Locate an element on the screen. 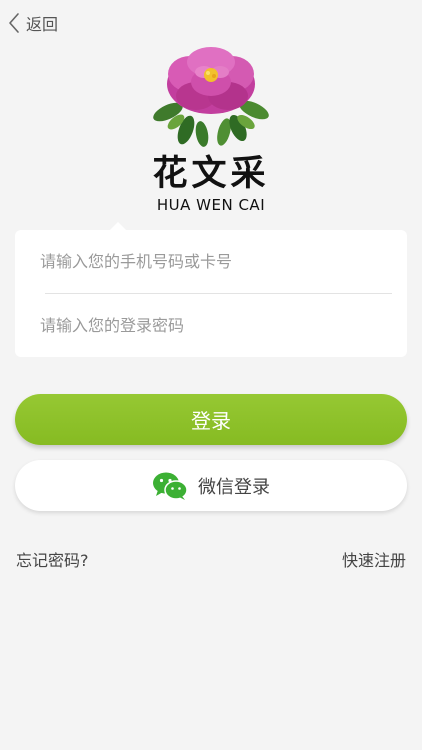 The width and height of the screenshot is (422, 750). brand-name-en: HUA WEN CAI is located at coordinates (211, 205).